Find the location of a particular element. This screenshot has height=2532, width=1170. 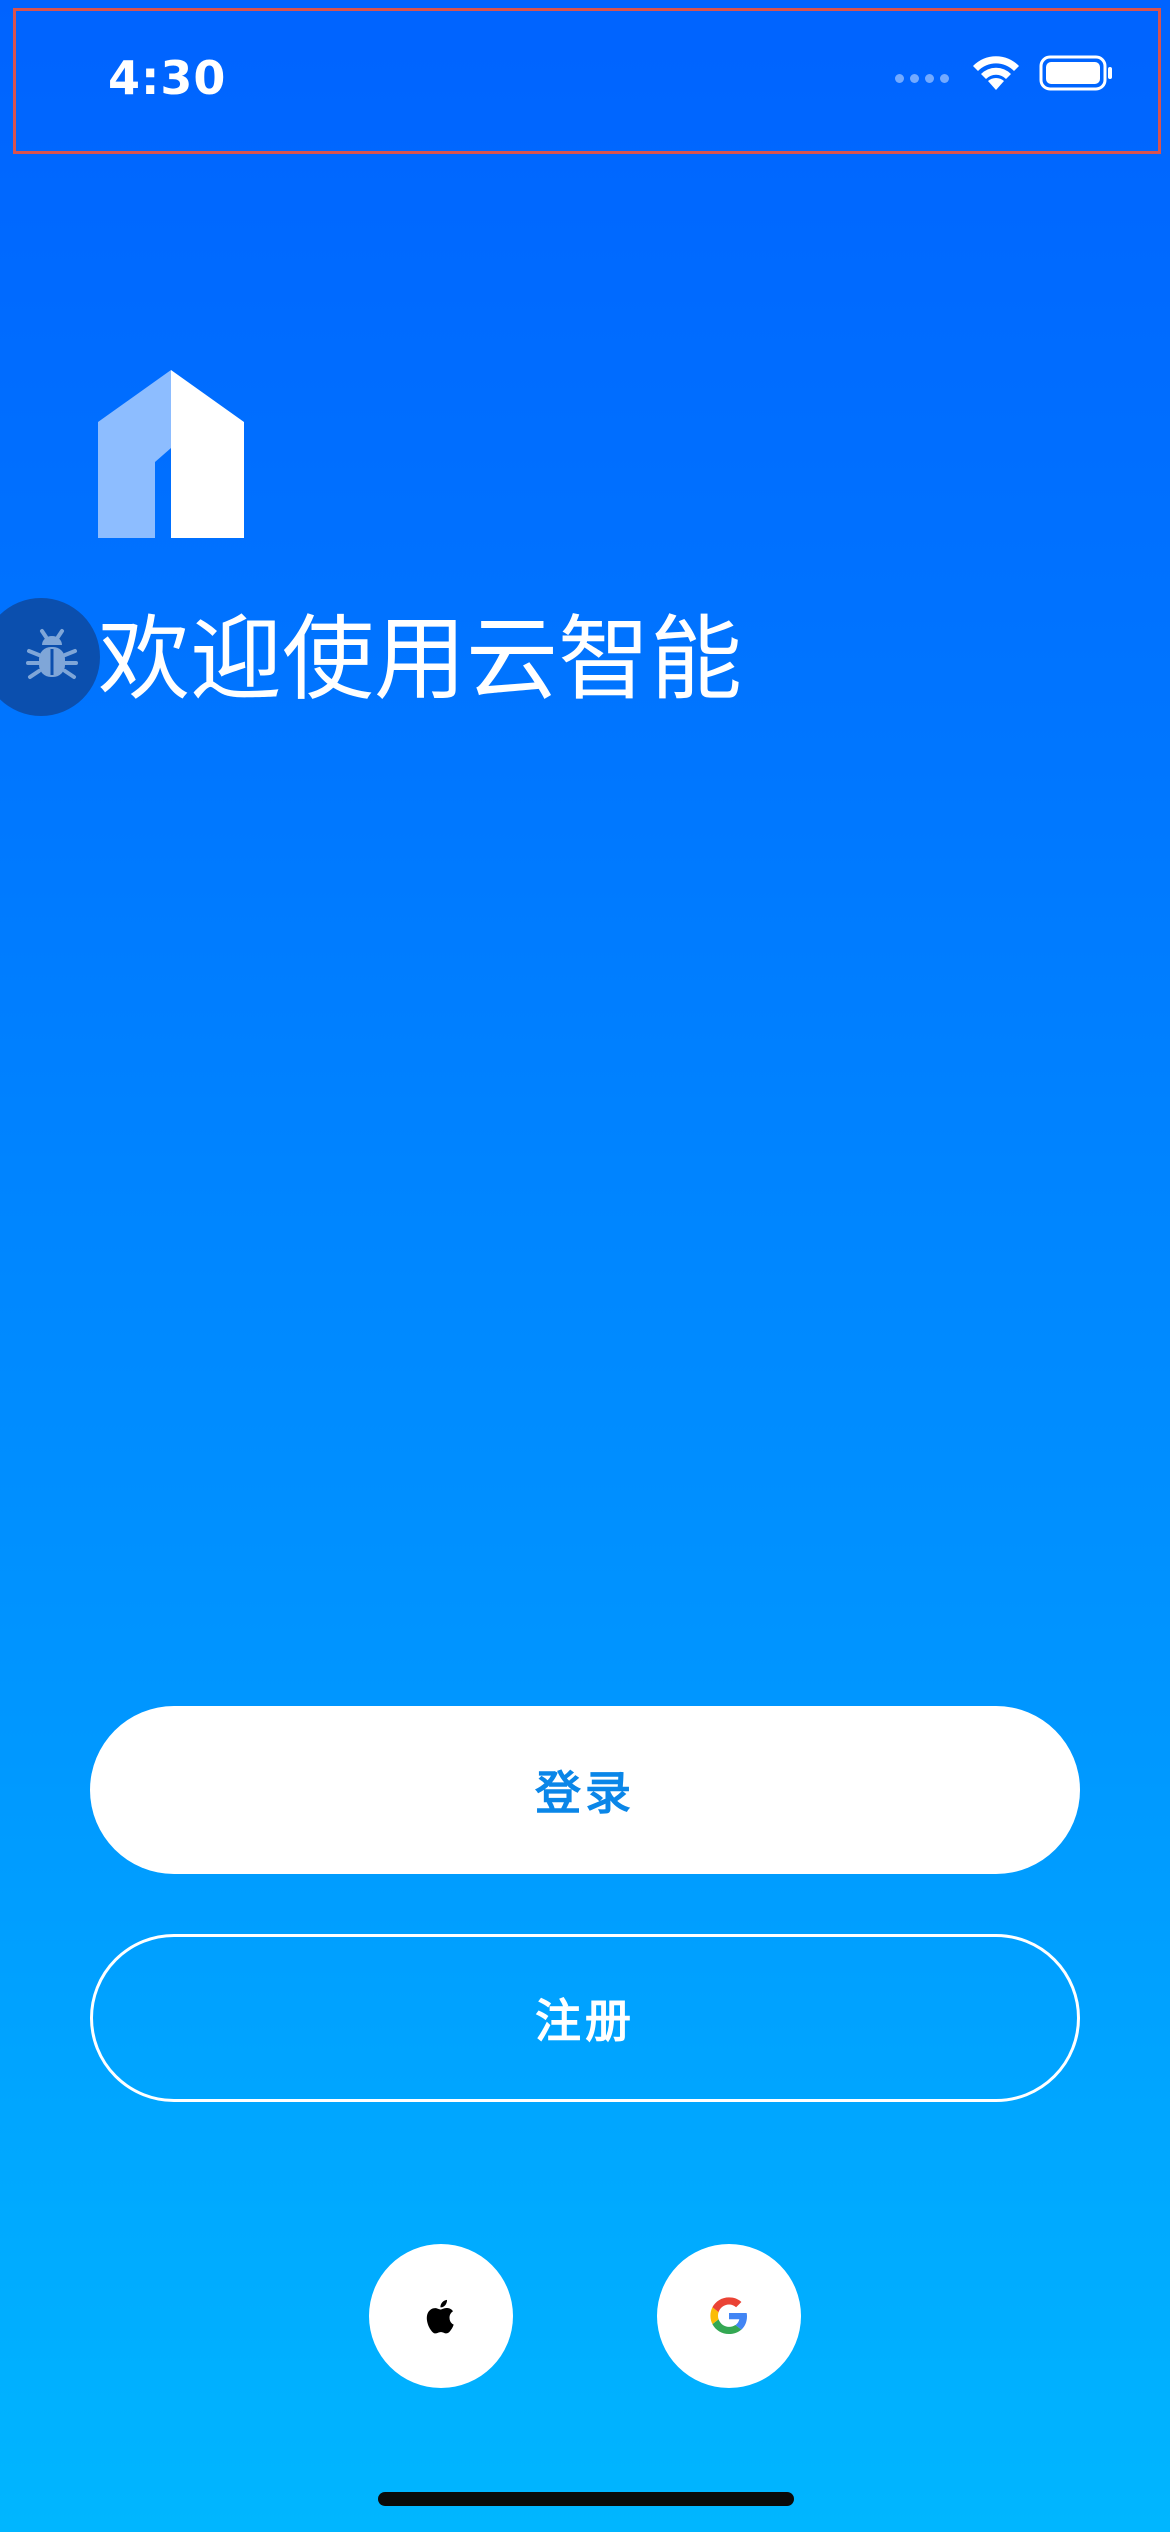

status-time: 4:30 is located at coordinates (167, 78).